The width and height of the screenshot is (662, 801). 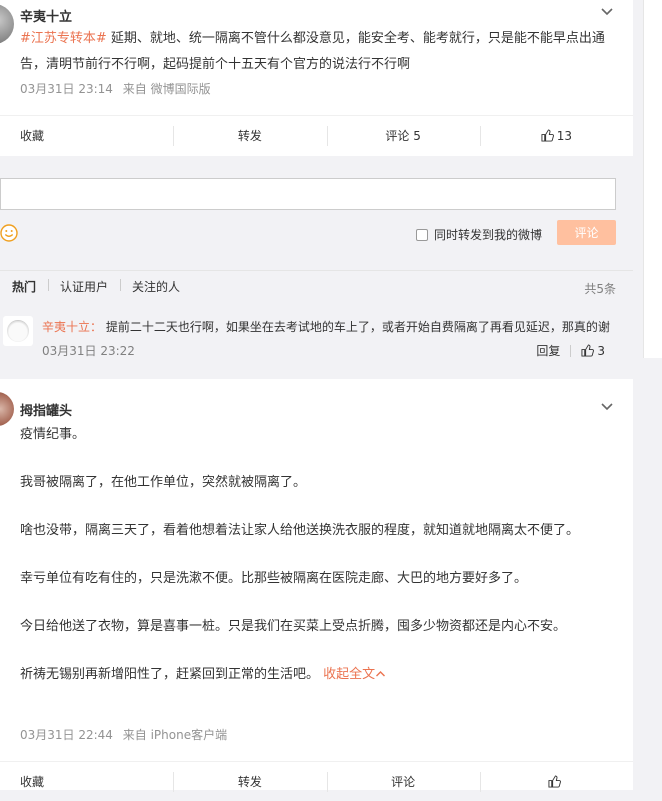 I want to click on comment-username: 辛夷十立, so click(x=66, y=327).